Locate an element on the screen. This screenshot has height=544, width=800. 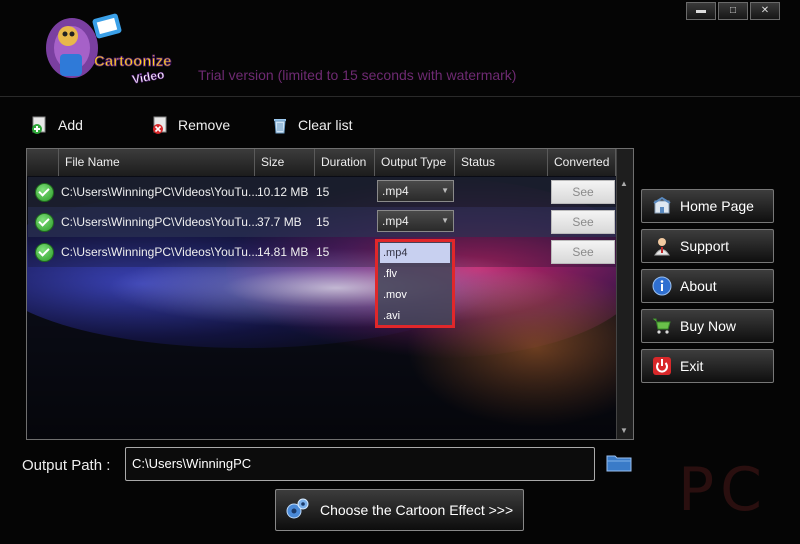
add-label: Add is located at coordinates (70, 125).